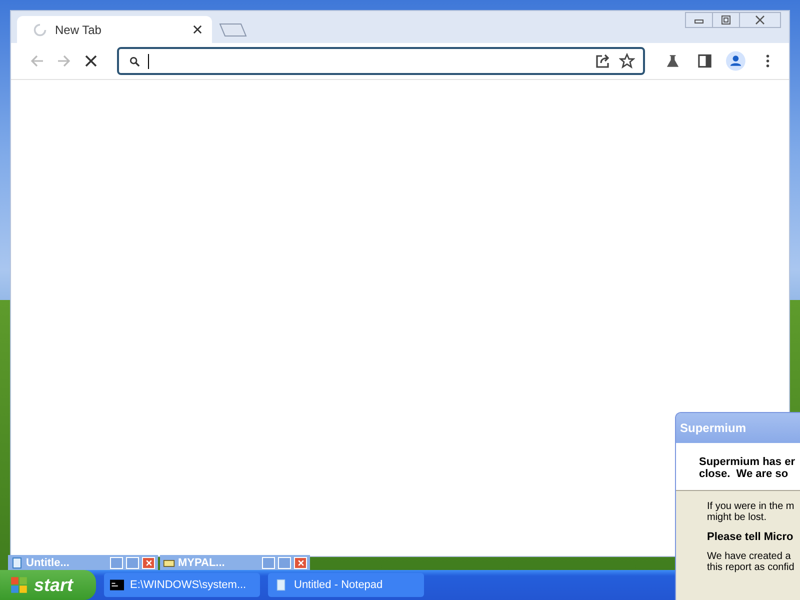 Image resolution: width=800 pixels, height=600 pixels. Describe the element at coordinates (19, 585) in the screenshot. I see `windows-flag-icon` at that location.